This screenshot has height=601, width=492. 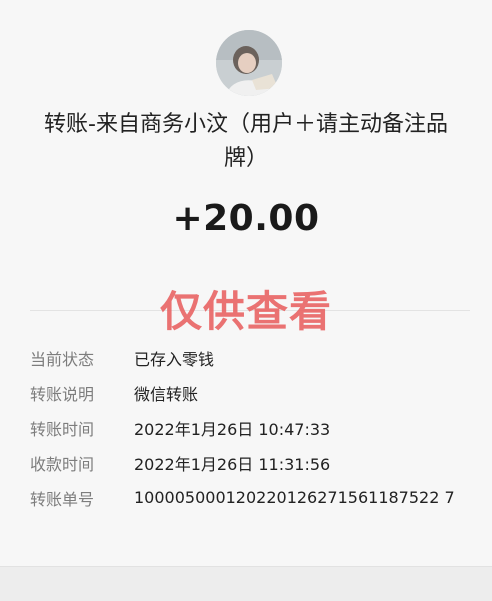 What do you see at coordinates (174, 359) in the screenshot?
I see `detail-value: 已存入零钱` at bounding box center [174, 359].